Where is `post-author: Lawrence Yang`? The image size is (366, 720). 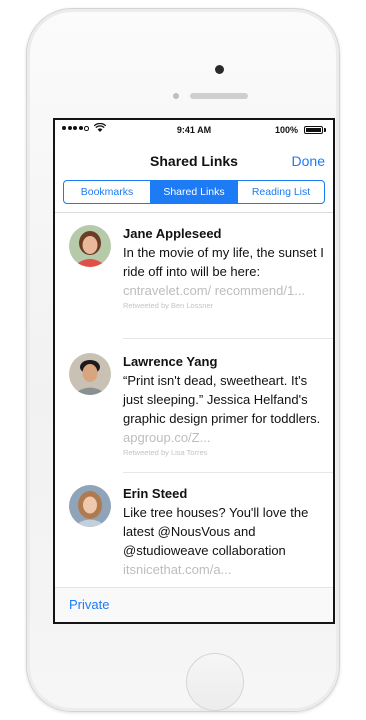
post-author: Lawrence Yang is located at coordinates (170, 361).